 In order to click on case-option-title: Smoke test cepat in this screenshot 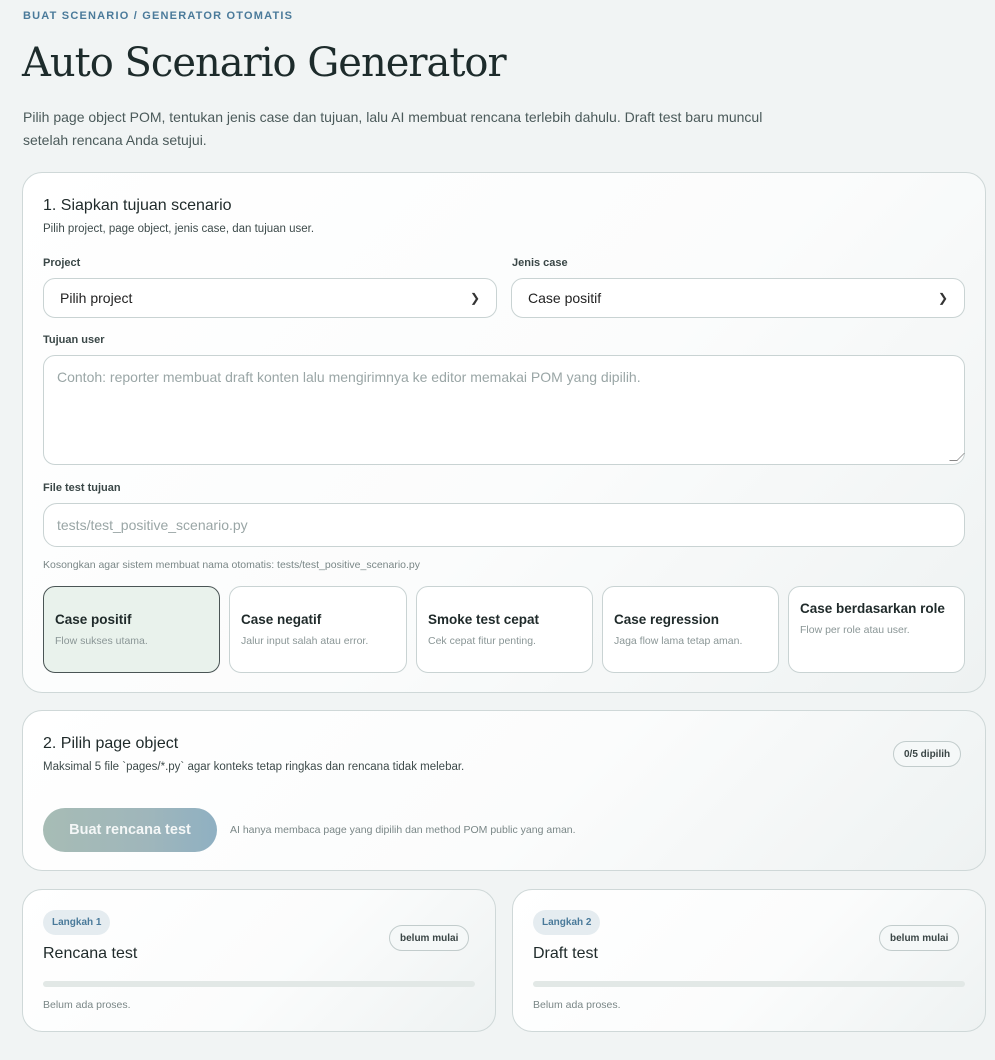, I will do `click(484, 619)`.